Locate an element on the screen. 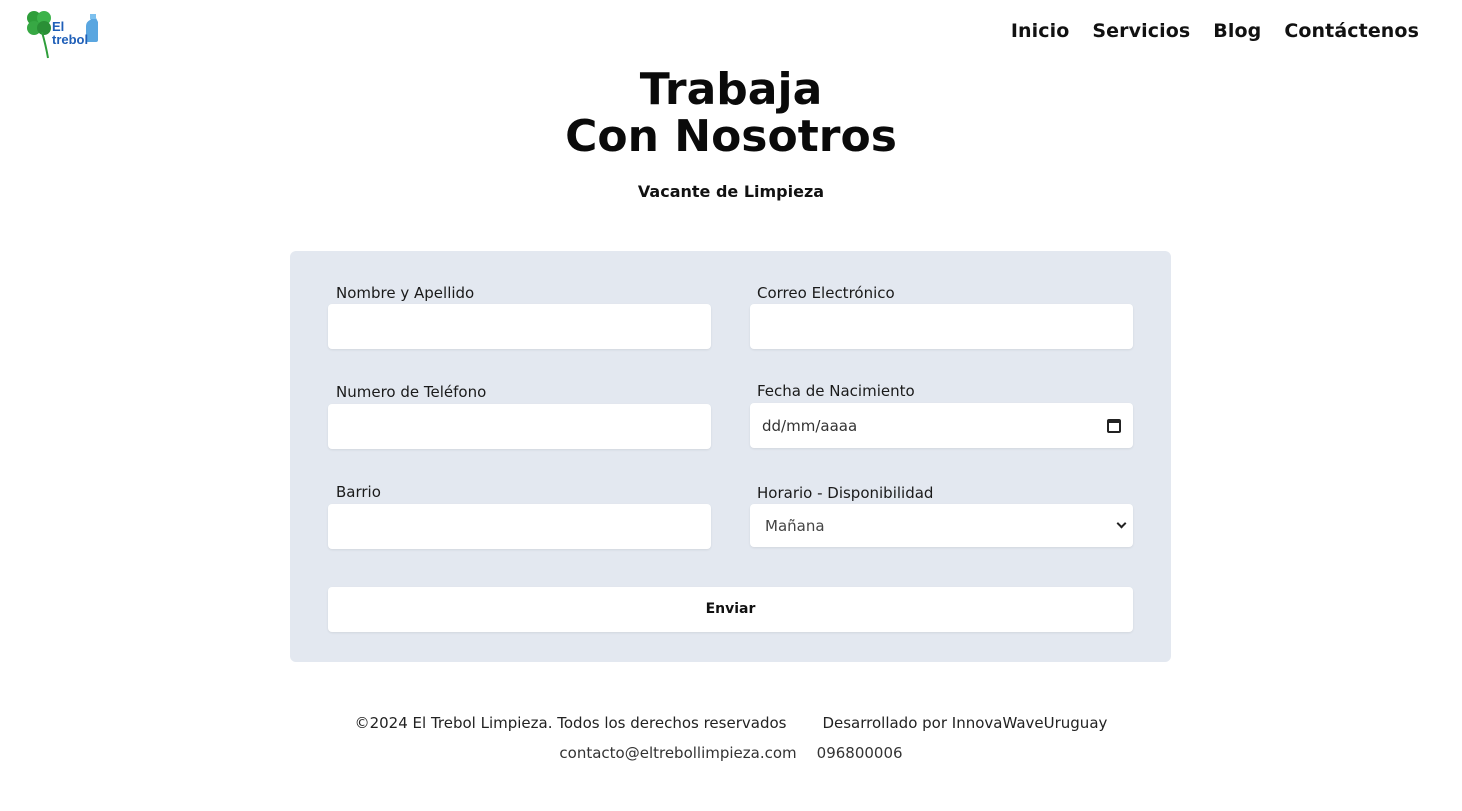 This screenshot has width=1462, height=811. footer-phone: 096800006 is located at coordinates (860, 753).